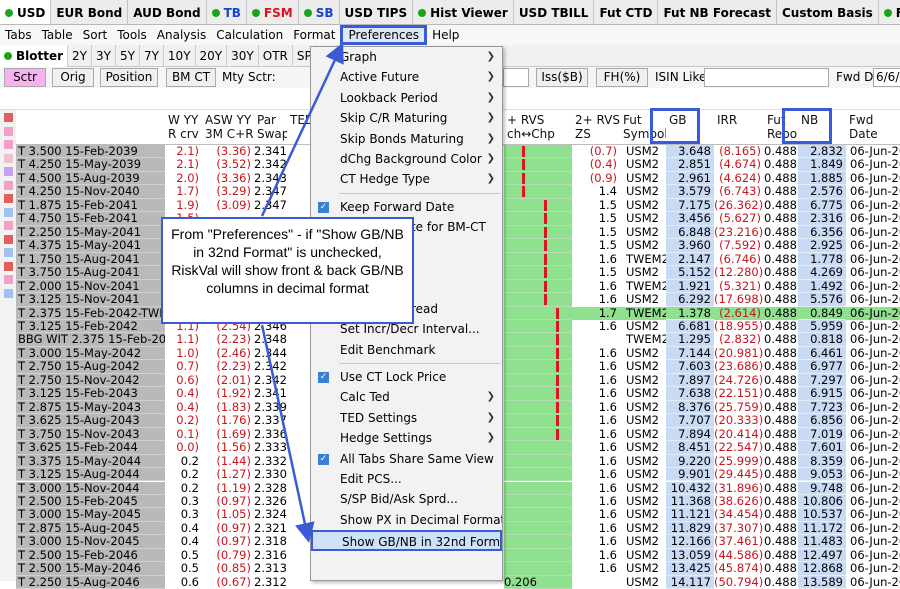 This screenshot has height=589, width=900. What do you see at coordinates (377, 12) in the screenshot?
I see `top-tab-6: USD TIPS` at bounding box center [377, 12].